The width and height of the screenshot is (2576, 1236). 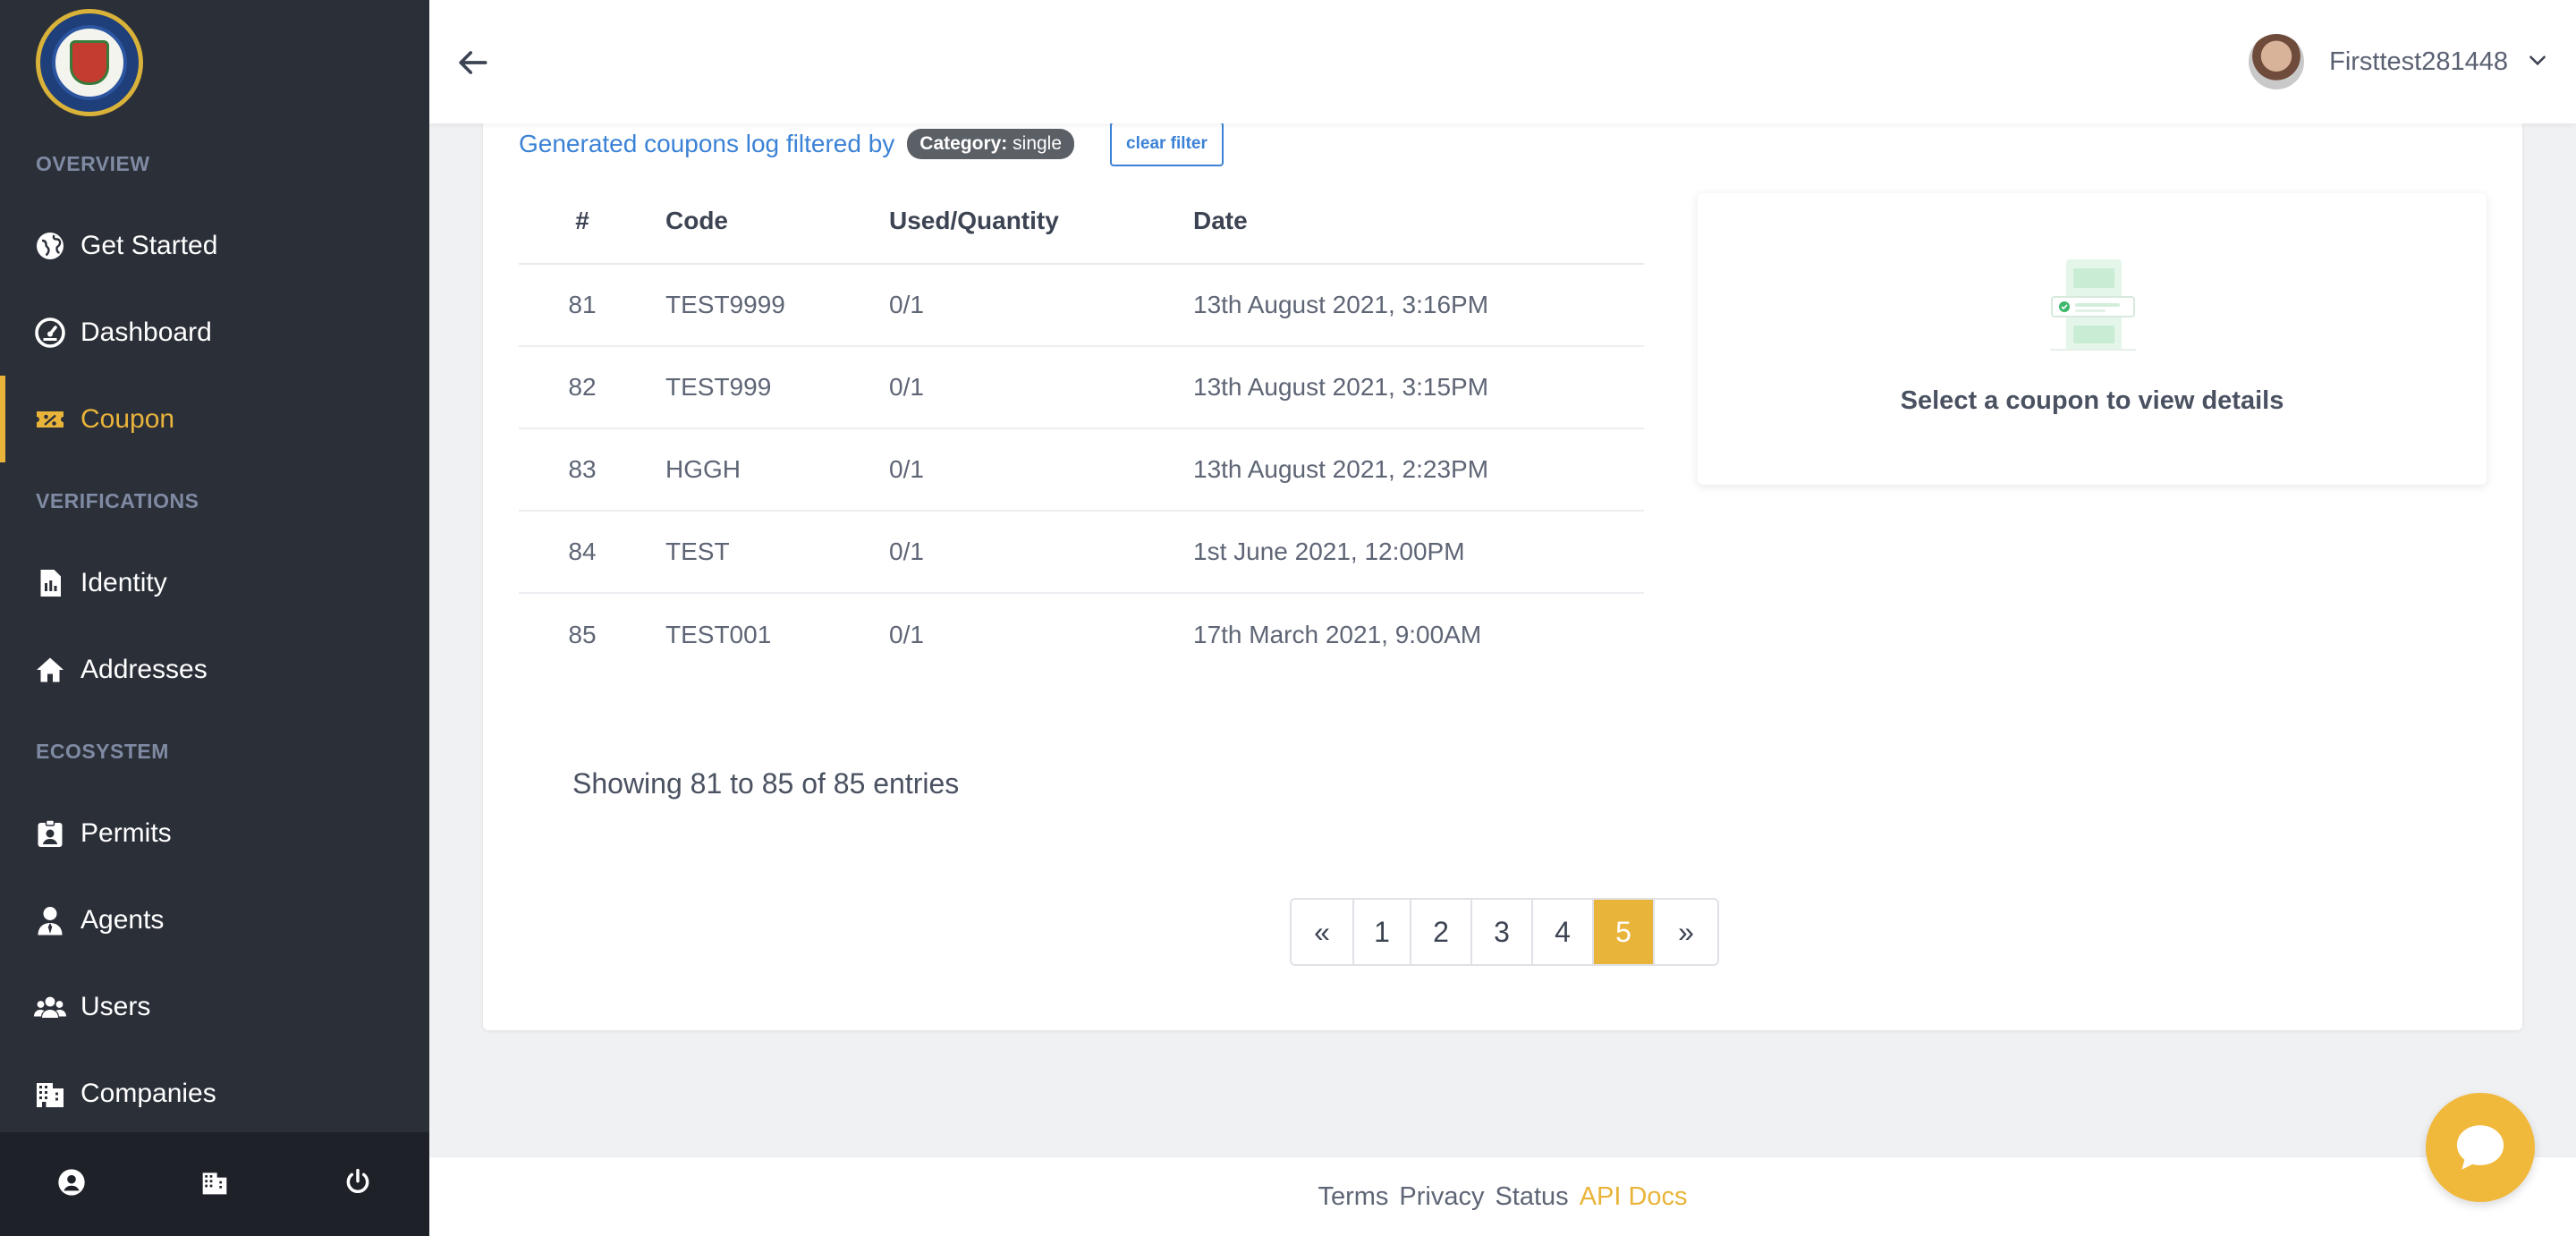 I want to click on sidebar-item-users: Users, so click(x=214, y=1006).